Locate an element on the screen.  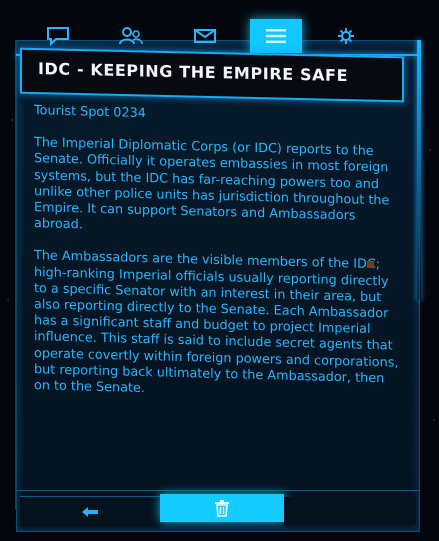
scroll-marker is located at coordinates (370, 264).